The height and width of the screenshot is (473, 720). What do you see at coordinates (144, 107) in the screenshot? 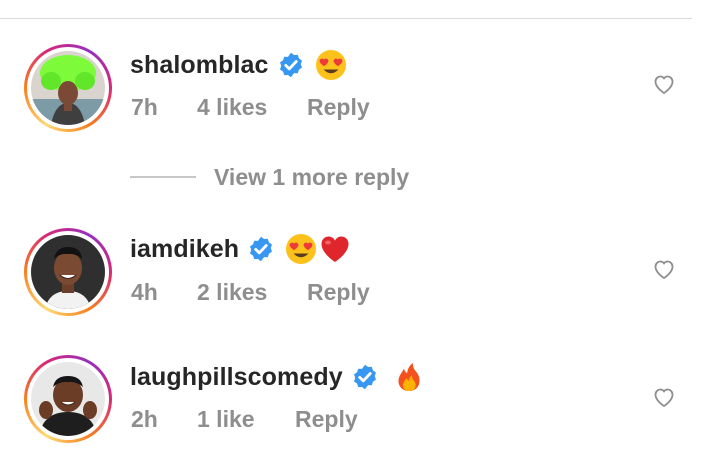
I see `comment-time: 7h` at bounding box center [144, 107].